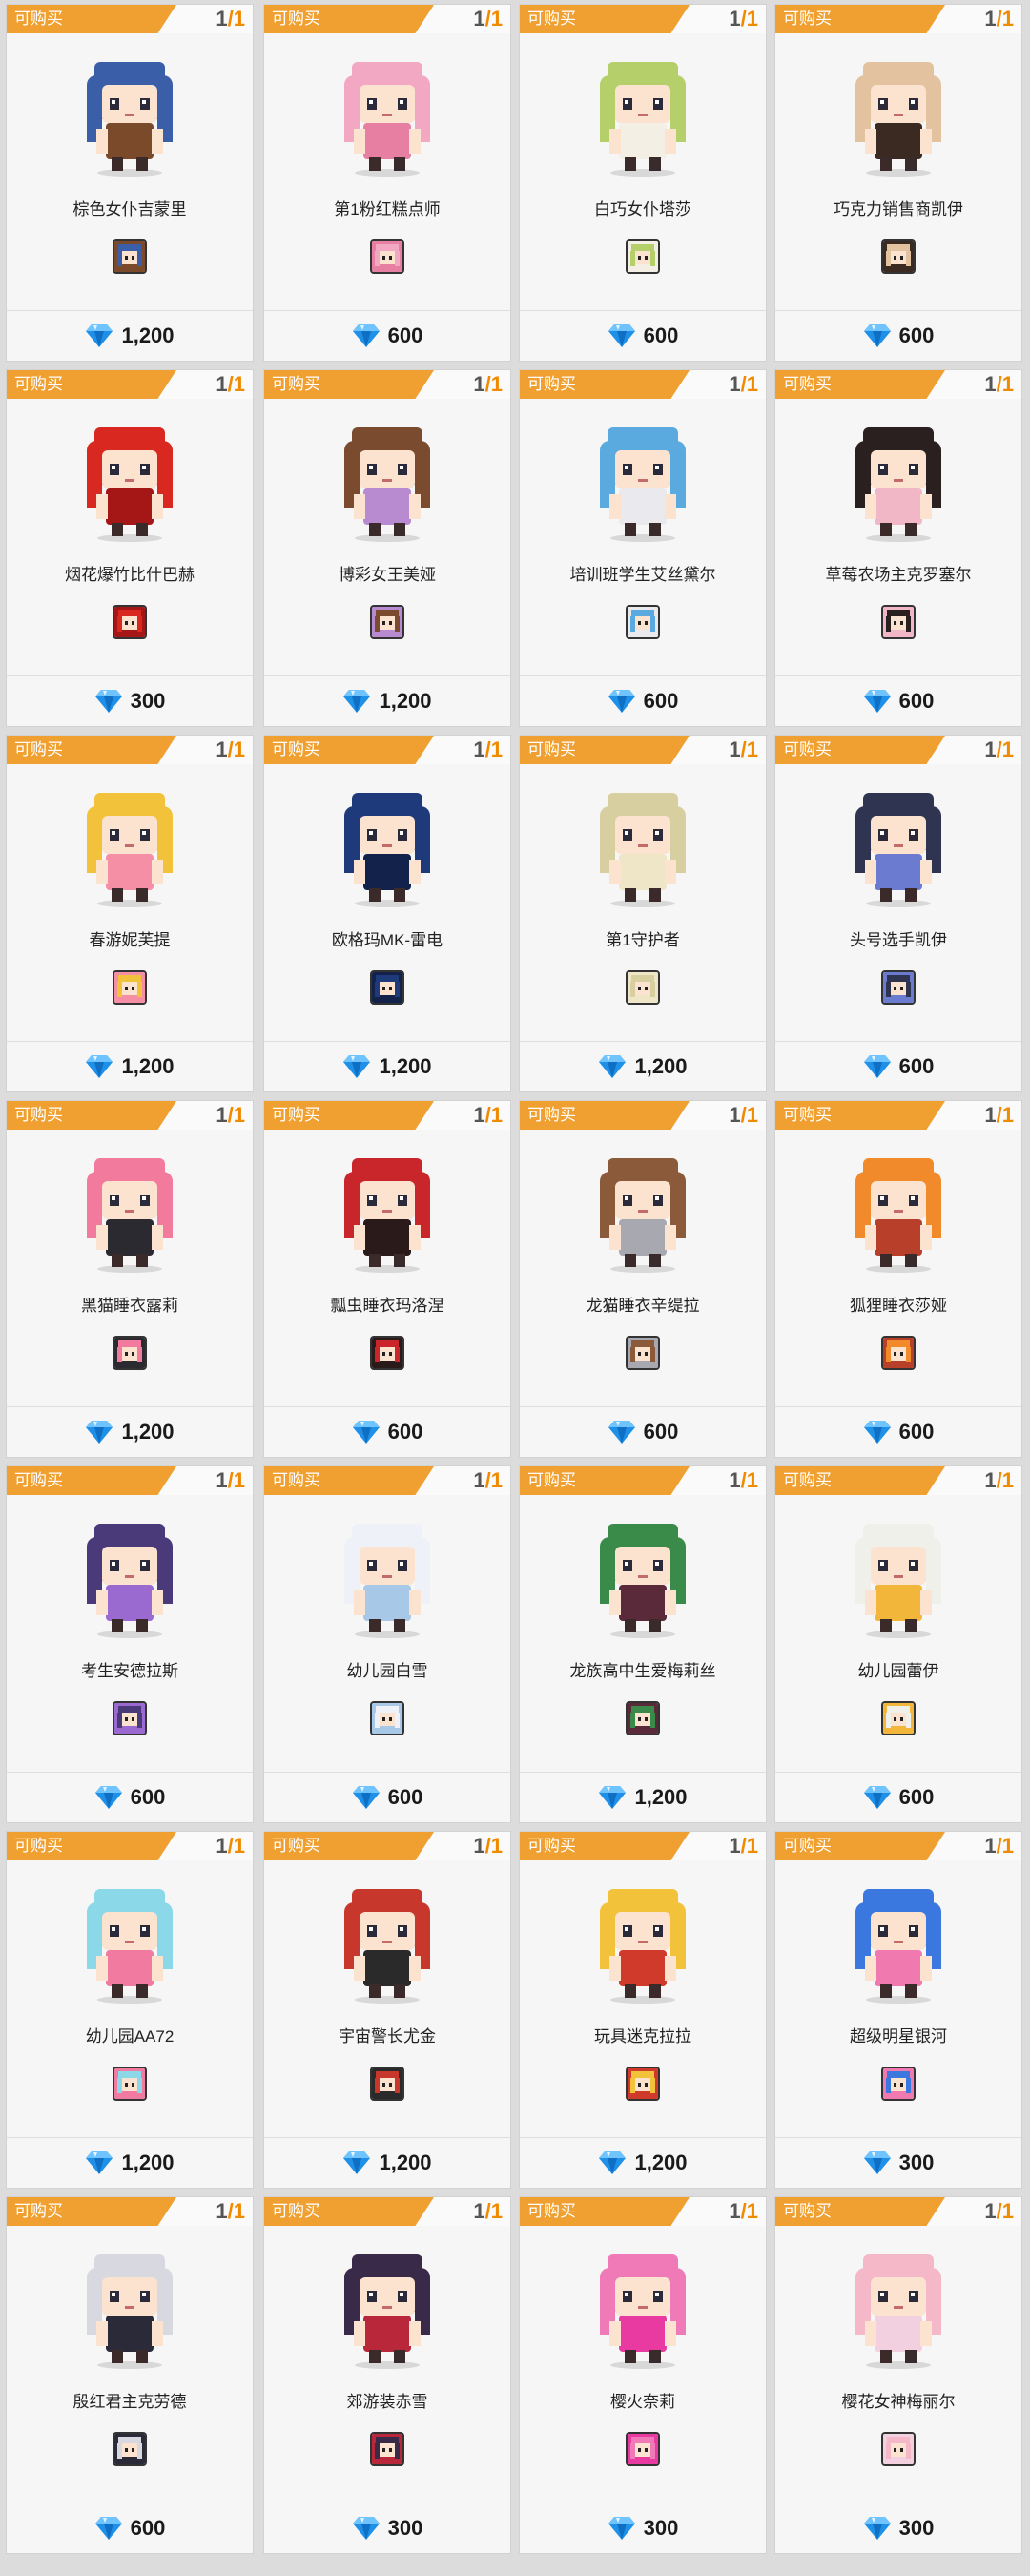 The height and width of the screenshot is (2576, 1030). What do you see at coordinates (130, 913) in the screenshot?
I see `item-card: 可购买 1/1 春游妮芙提 1,200` at bounding box center [130, 913].